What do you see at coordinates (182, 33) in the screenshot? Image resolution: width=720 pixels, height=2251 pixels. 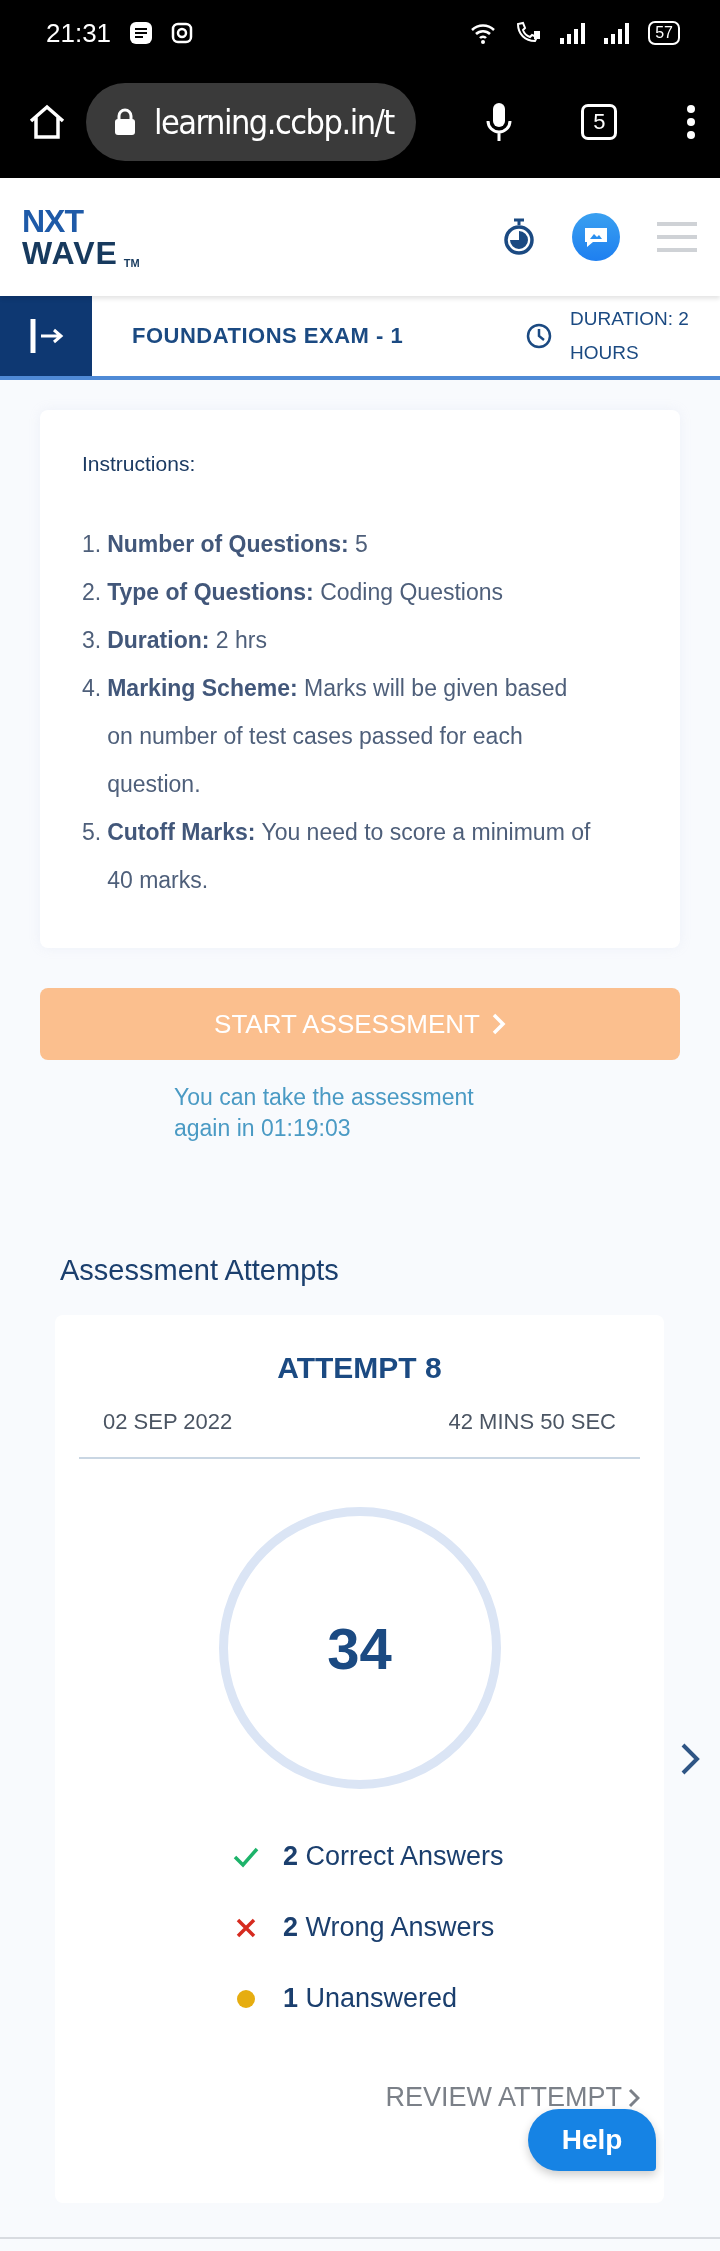 I see `camera-icon` at bounding box center [182, 33].